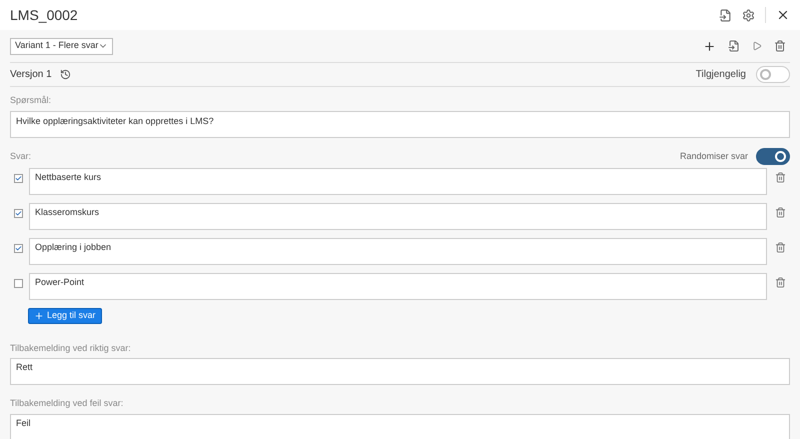 Image resolution: width=800 pixels, height=439 pixels. What do you see at coordinates (709, 46) in the screenshot?
I see `add-icon` at bounding box center [709, 46].